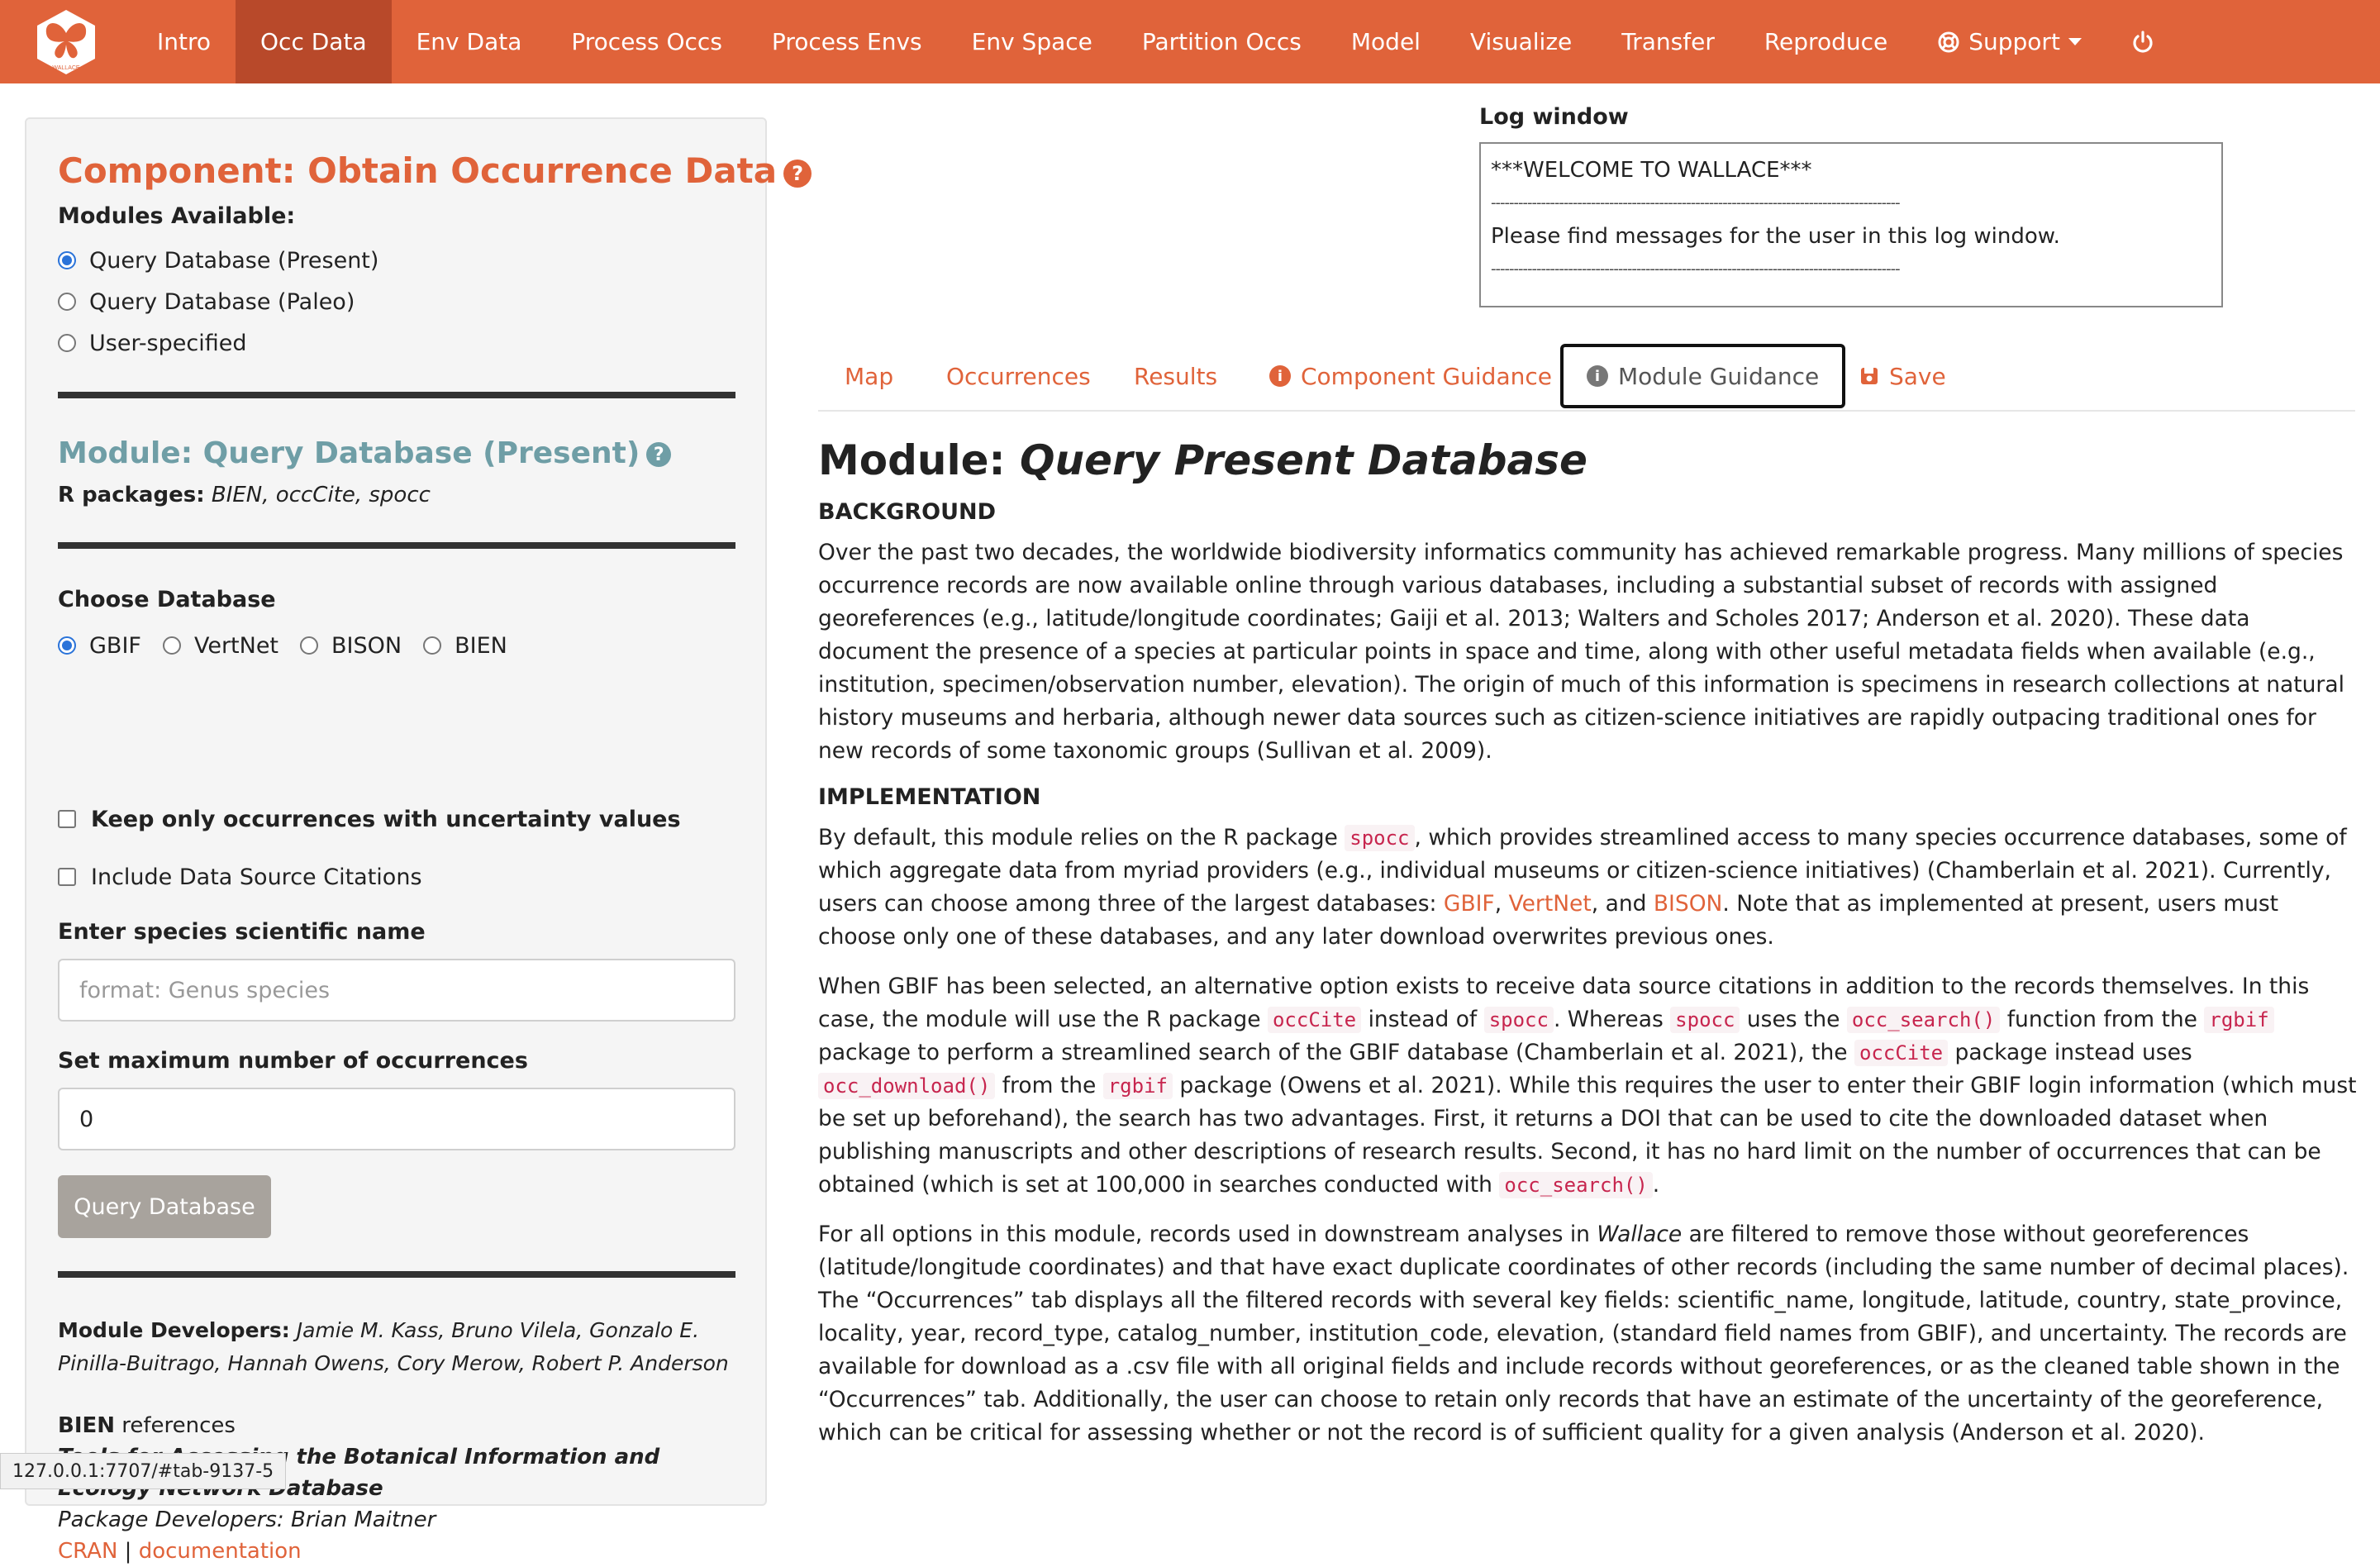  I want to click on lifebuoy-icon, so click(1948, 41).